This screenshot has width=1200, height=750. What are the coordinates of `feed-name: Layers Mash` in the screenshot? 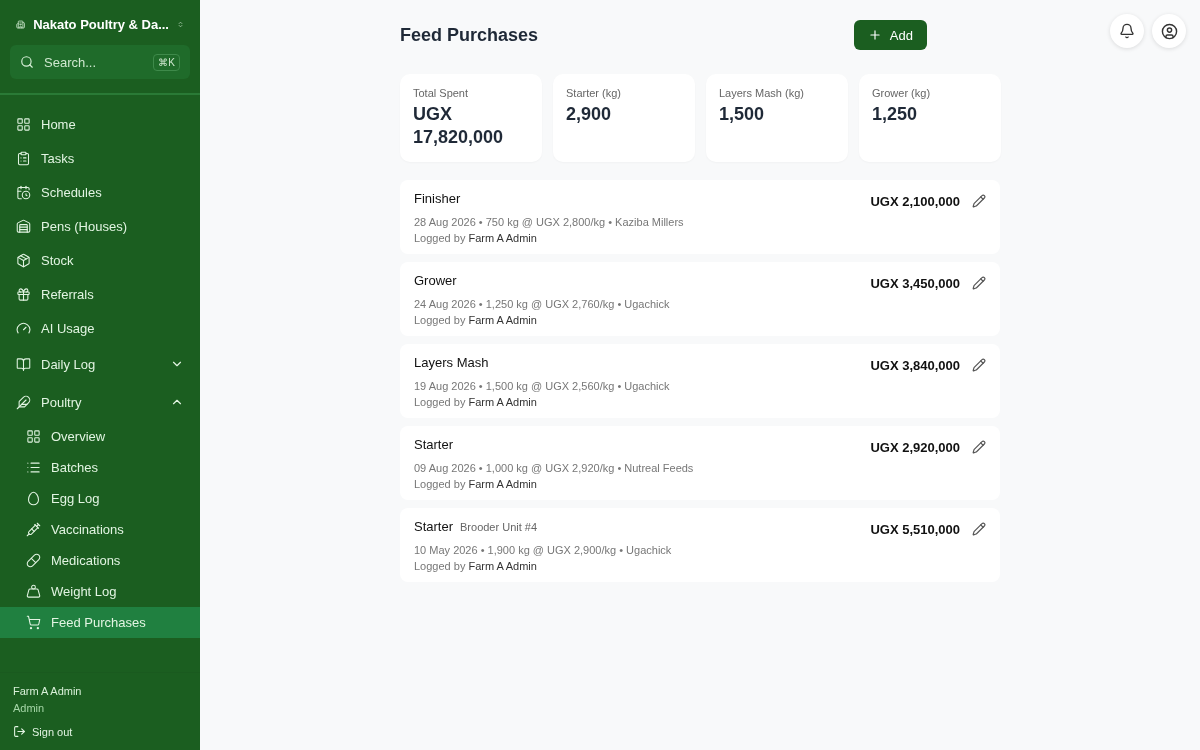 It's located at (451, 362).